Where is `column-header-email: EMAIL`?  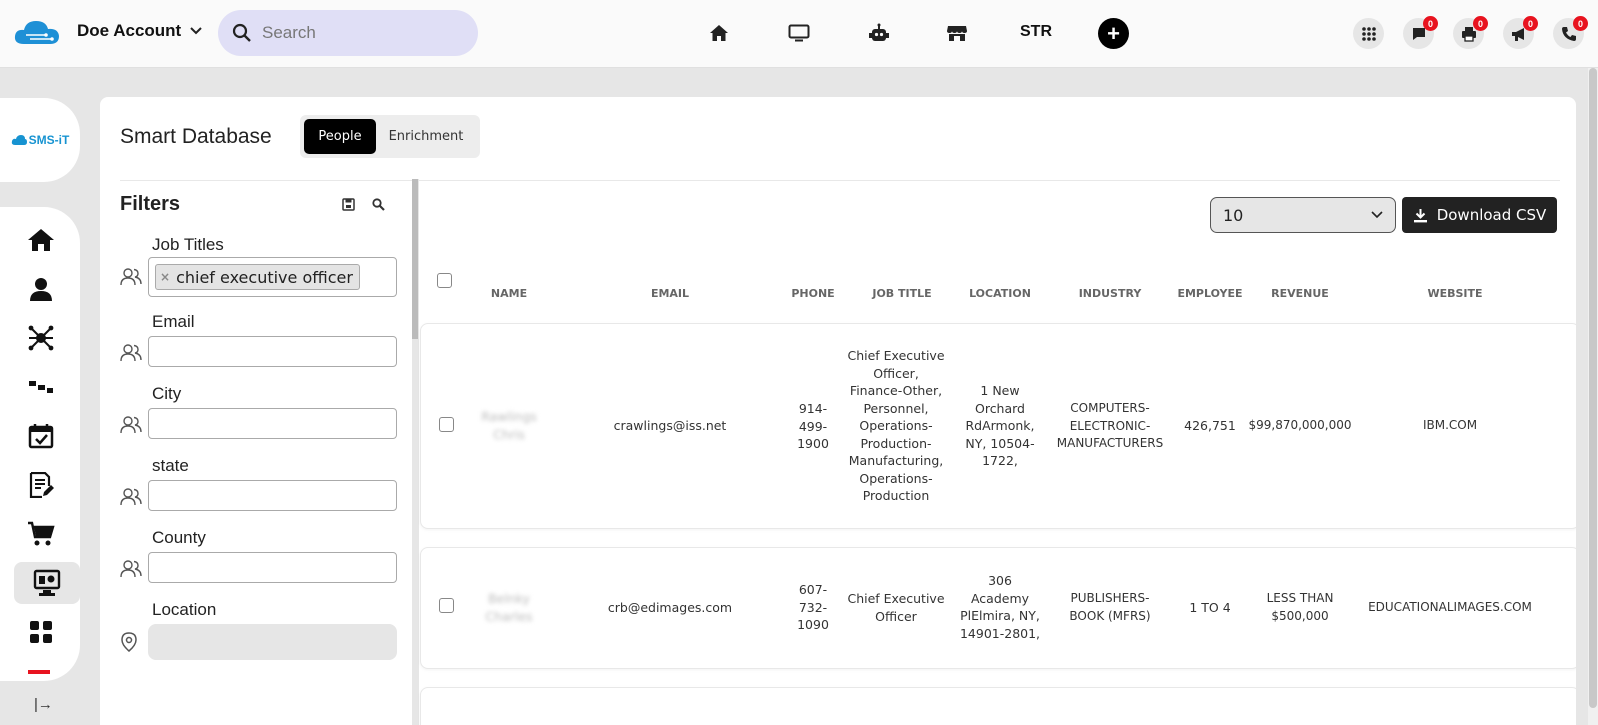
column-header-email: EMAIL is located at coordinates (670, 293).